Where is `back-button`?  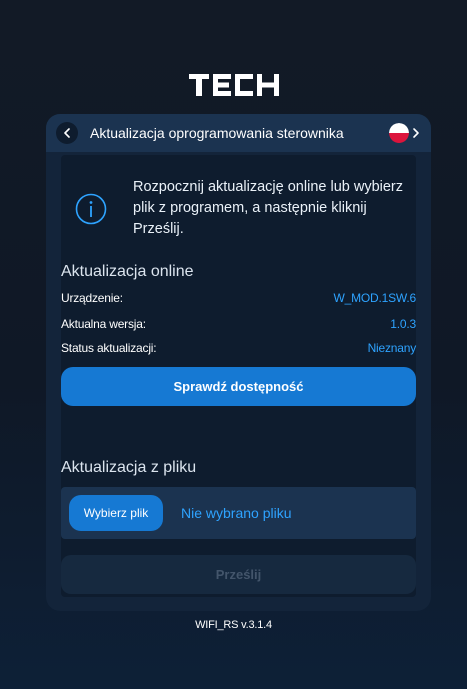
back-button is located at coordinates (67, 133).